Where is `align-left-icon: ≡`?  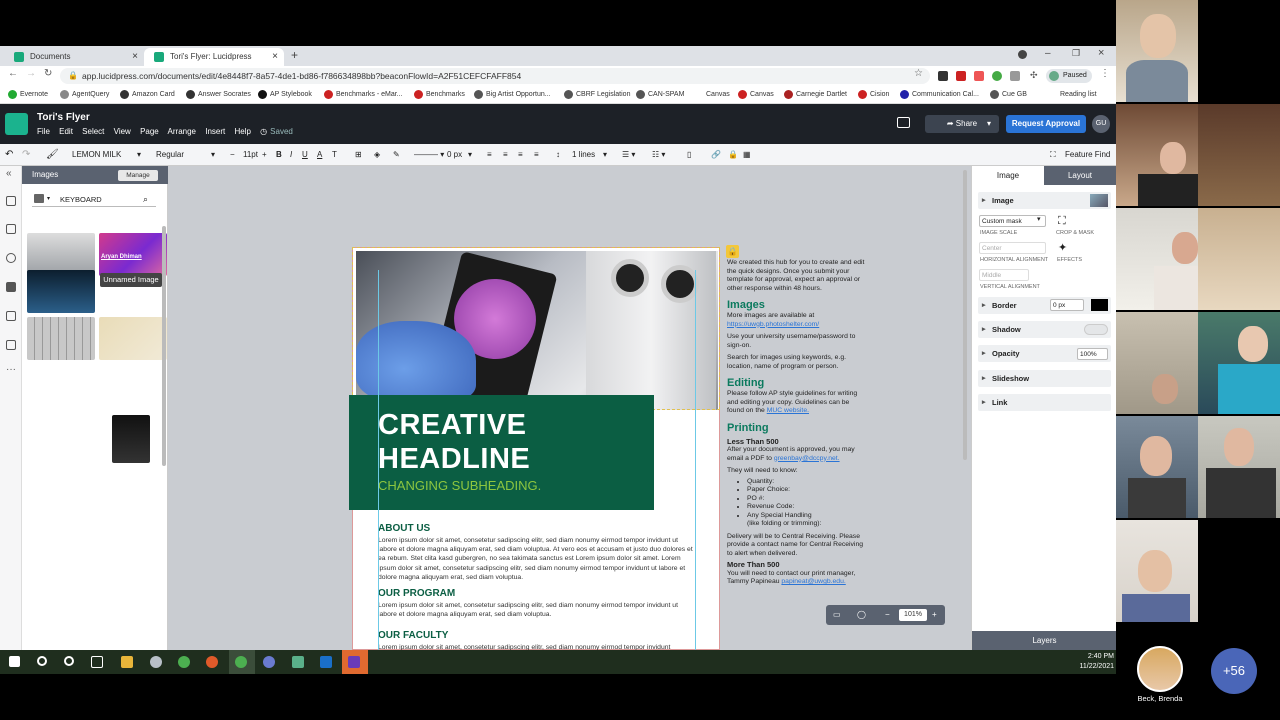
align-left-icon: ≡ is located at coordinates (489, 155).